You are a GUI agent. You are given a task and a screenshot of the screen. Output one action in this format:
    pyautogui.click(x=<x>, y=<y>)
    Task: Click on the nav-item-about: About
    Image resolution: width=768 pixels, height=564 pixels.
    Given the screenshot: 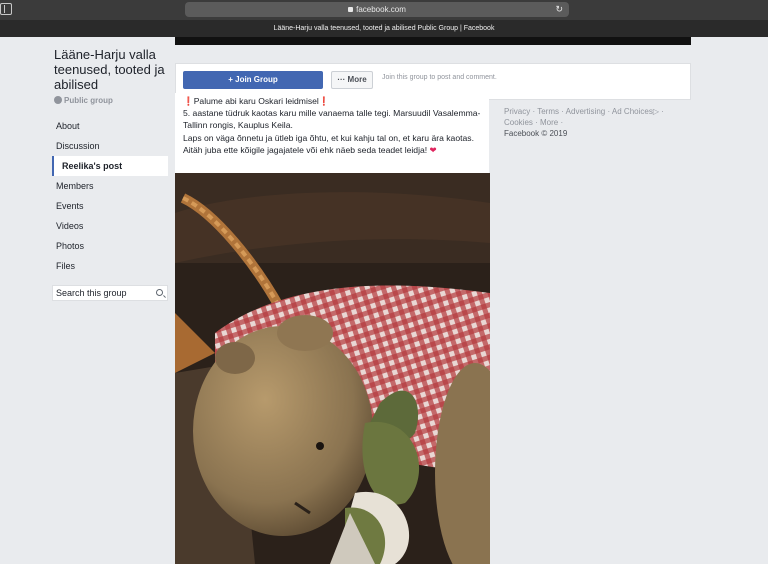 What is the action you would take?
    pyautogui.click(x=110, y=126)
    